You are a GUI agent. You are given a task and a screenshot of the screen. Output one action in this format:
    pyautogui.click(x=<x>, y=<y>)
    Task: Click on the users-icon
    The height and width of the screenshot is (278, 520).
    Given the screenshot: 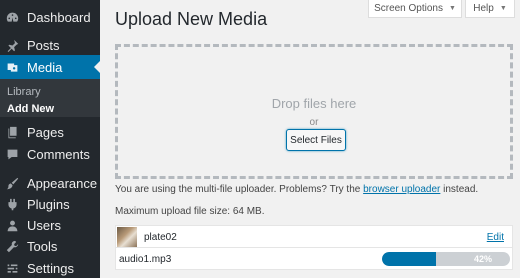 What is the action you would take?
    pyautogui.click(x=12, y=225)
    